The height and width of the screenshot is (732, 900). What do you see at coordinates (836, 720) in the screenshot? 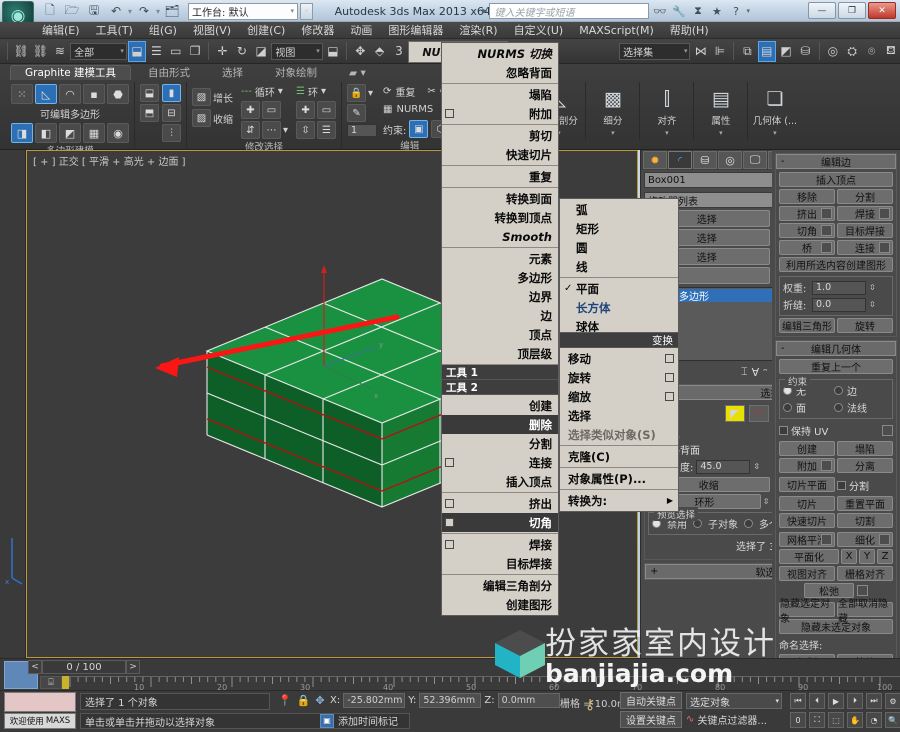
I see `zoom-region-icon: ⬚` at bounding box center [836, 720].